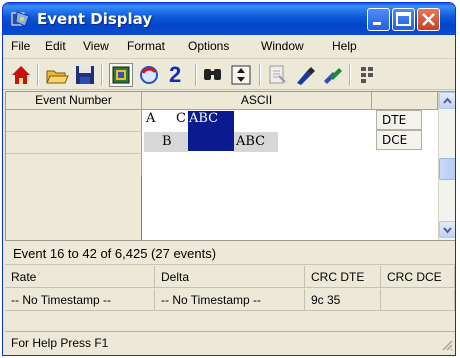  What do you see at coordinates (80, 300) in the screenshot?
I see `rate-value: -- No Timestamp --` at bounding box center [80, 300].